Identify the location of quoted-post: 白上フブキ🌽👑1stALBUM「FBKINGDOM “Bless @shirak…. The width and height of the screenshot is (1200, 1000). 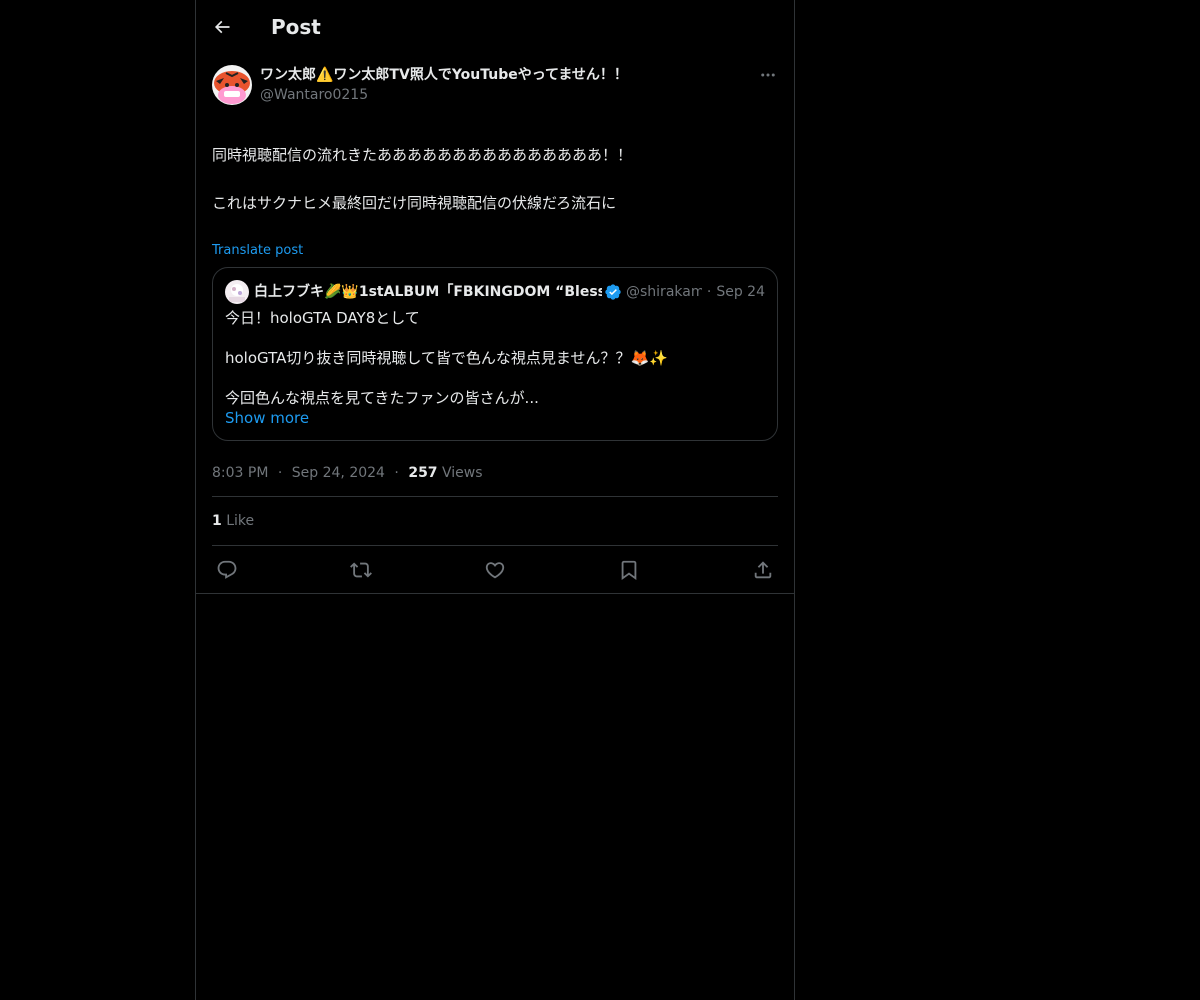
(495, 354).